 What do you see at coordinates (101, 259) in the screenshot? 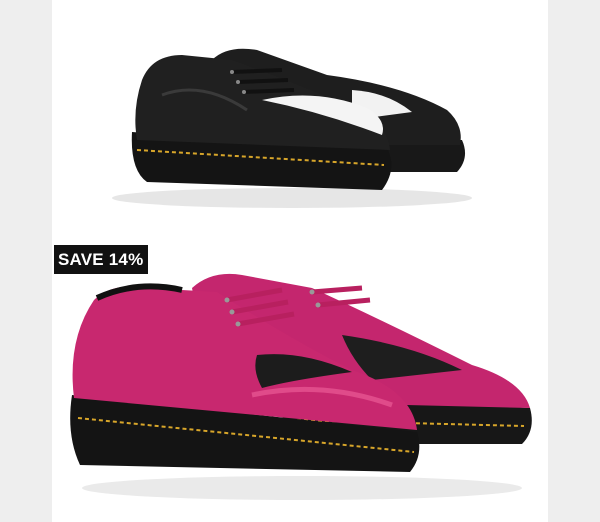
I see `discount-badge: SAVE 14%` at bounding box center [101, 259].